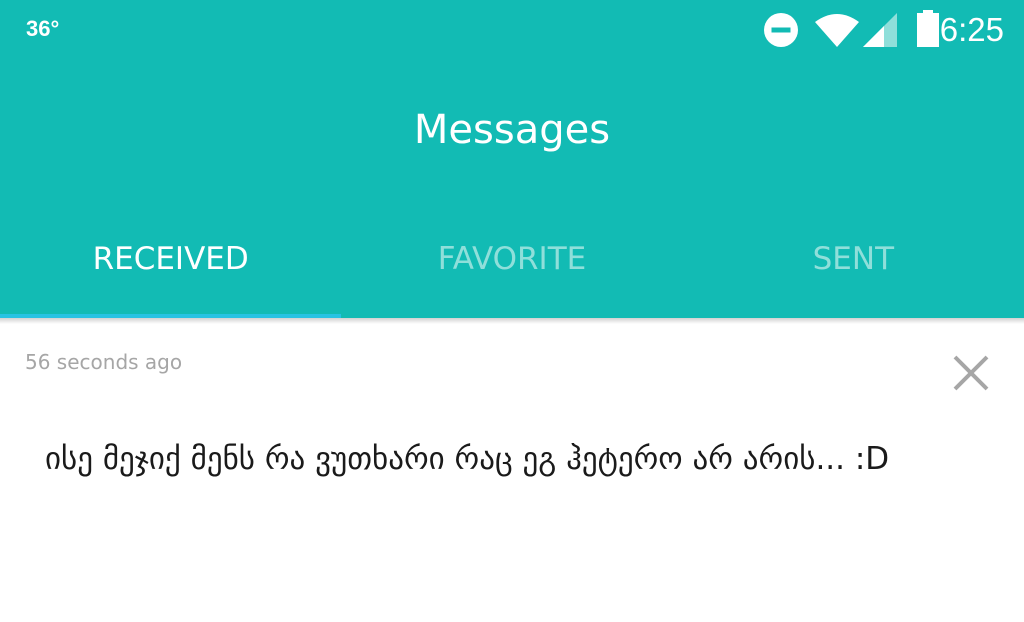 This screenshot has height=622, width=1024. I want to click on status-temperature: 36°, so click(43, 28).